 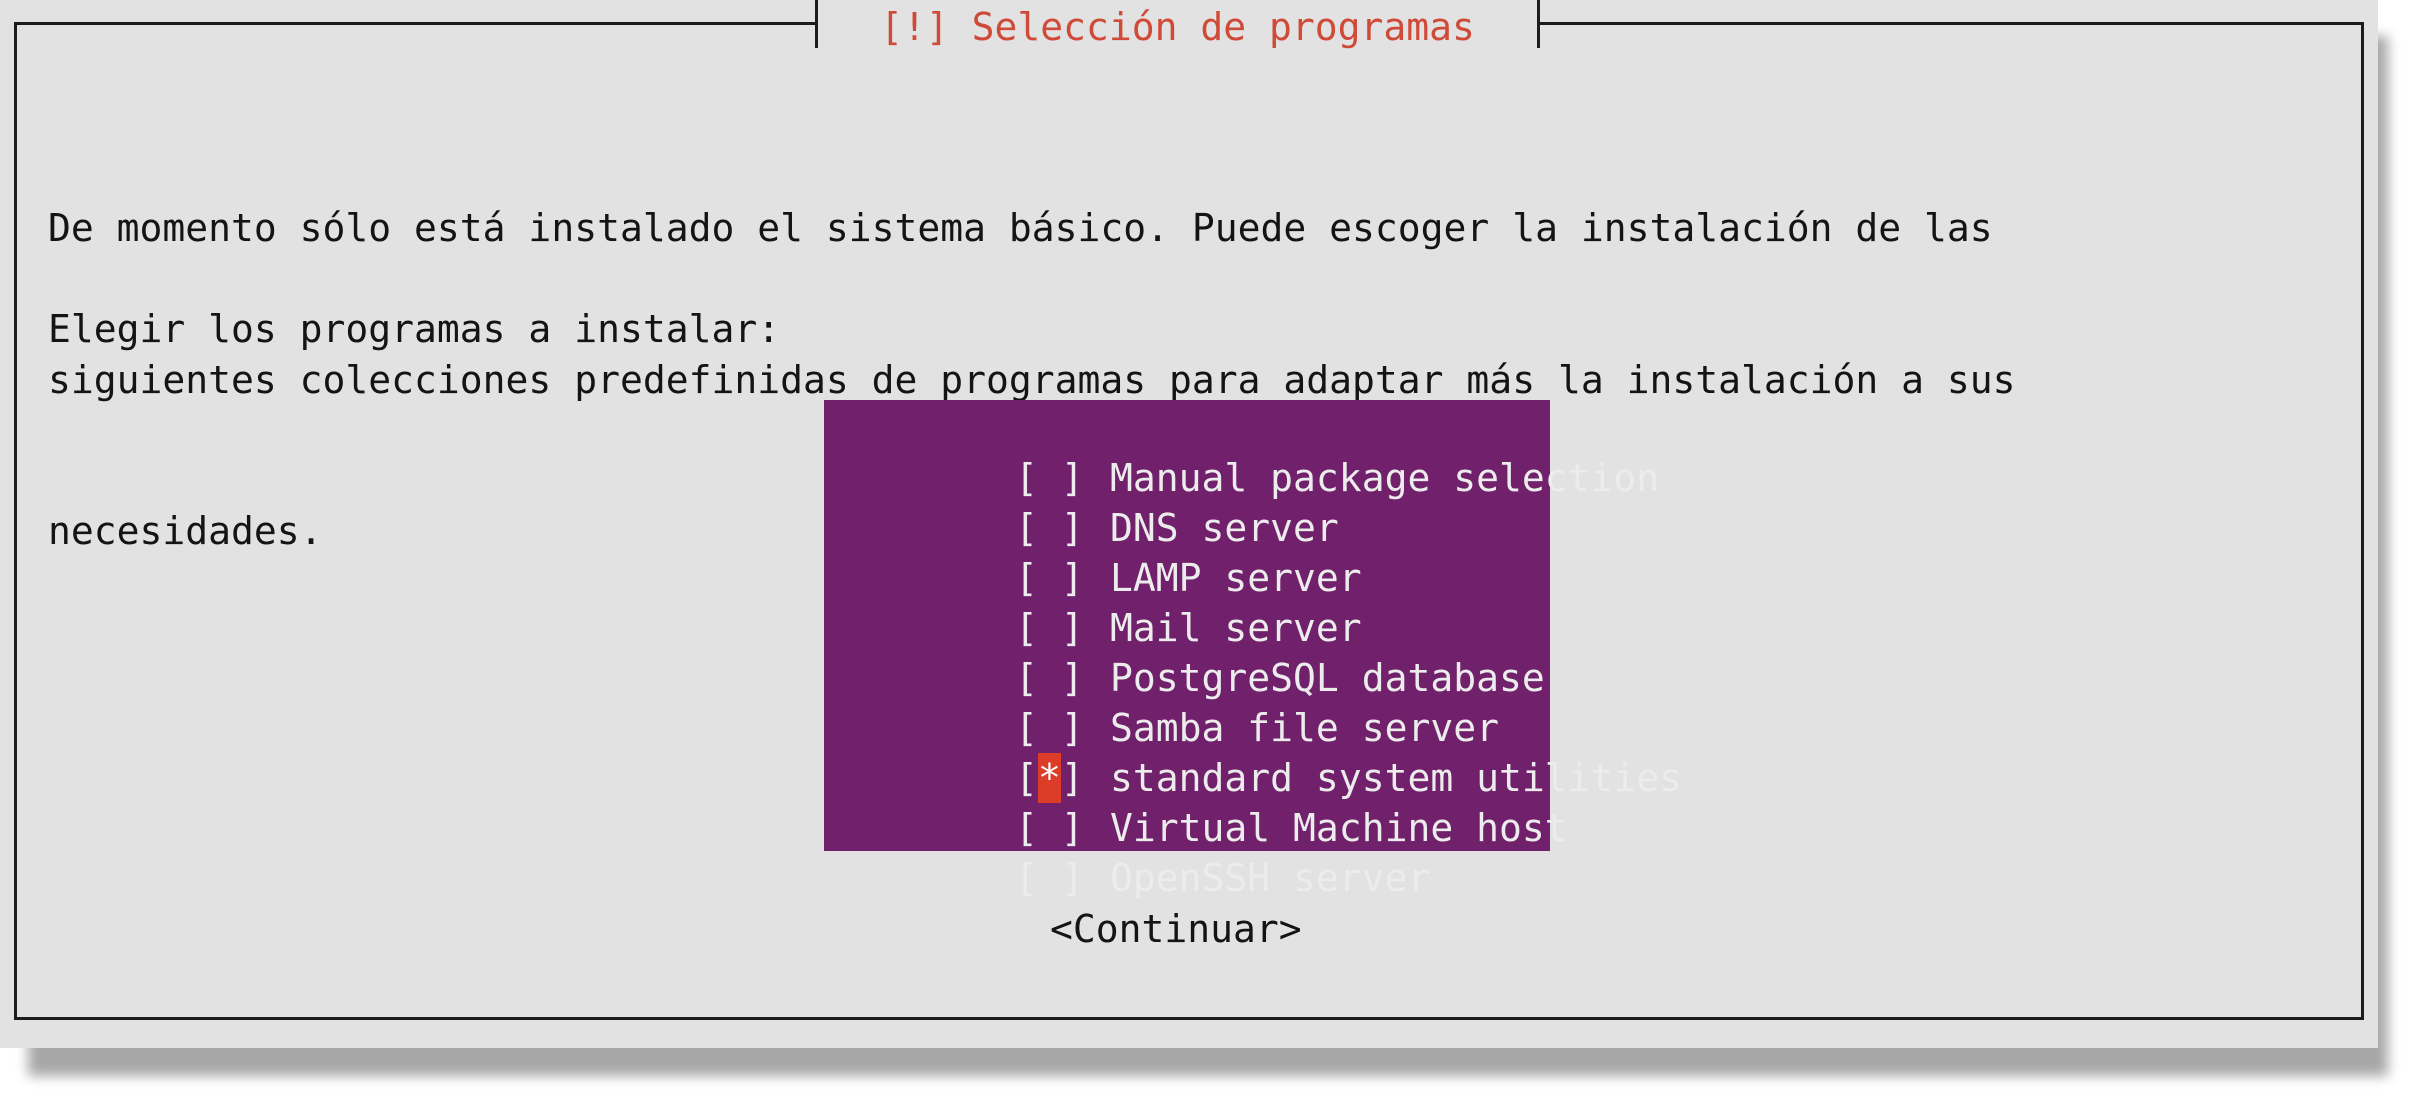 I want to click on package-item-dns-server: [ ] DNS server, so click(x=1187, y=501).